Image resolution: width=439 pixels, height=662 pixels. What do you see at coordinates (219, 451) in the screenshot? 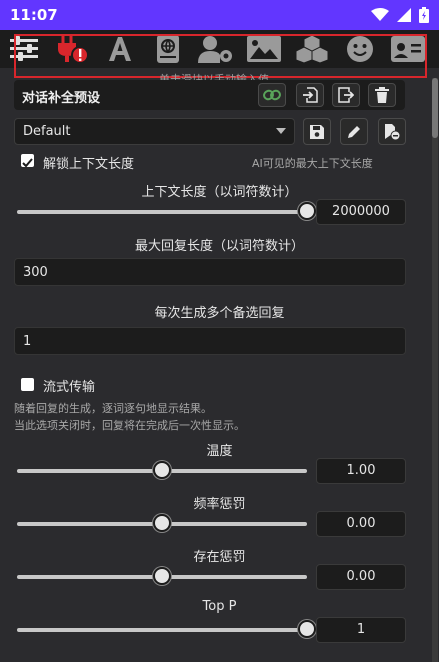
I see `temperature-label: 温度` at bounding box center [219, 451].